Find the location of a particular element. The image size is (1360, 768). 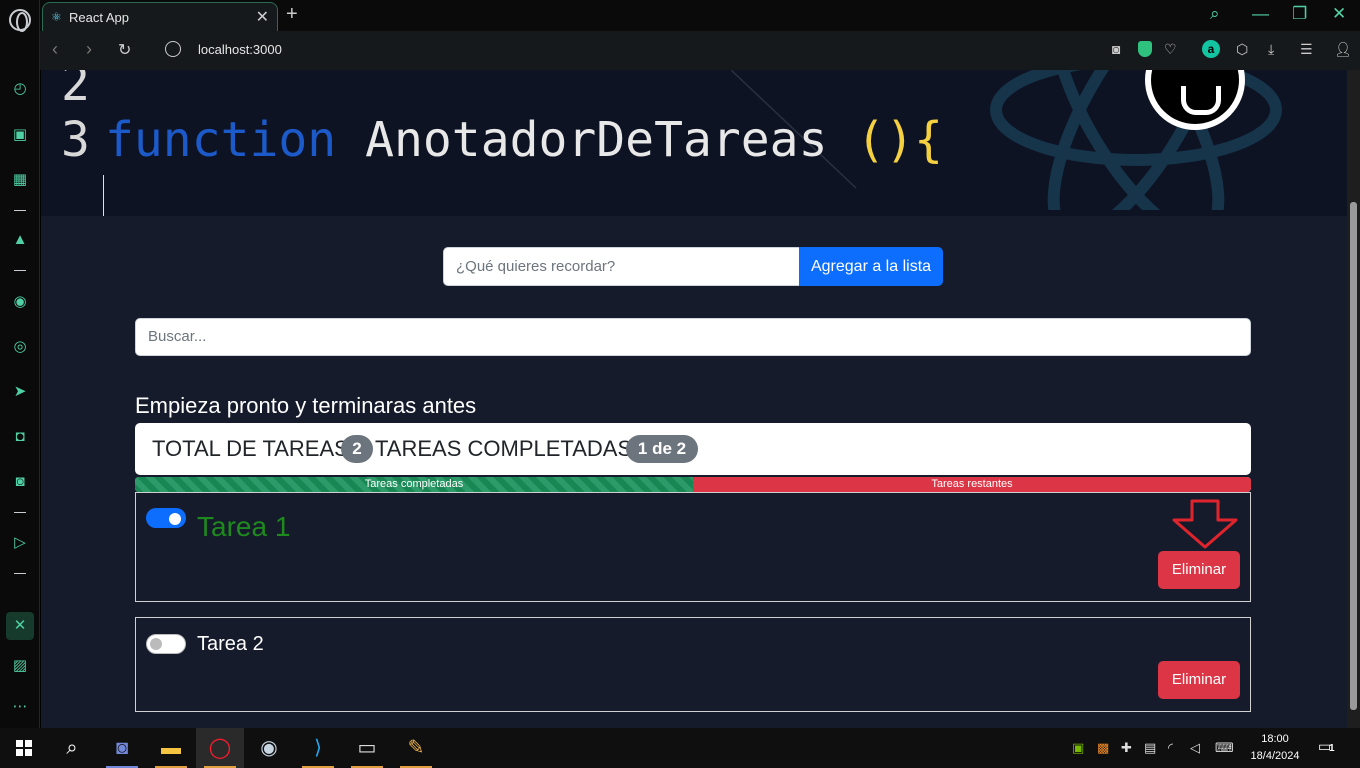

tab-title: React App is located at coordinates (99, 17).